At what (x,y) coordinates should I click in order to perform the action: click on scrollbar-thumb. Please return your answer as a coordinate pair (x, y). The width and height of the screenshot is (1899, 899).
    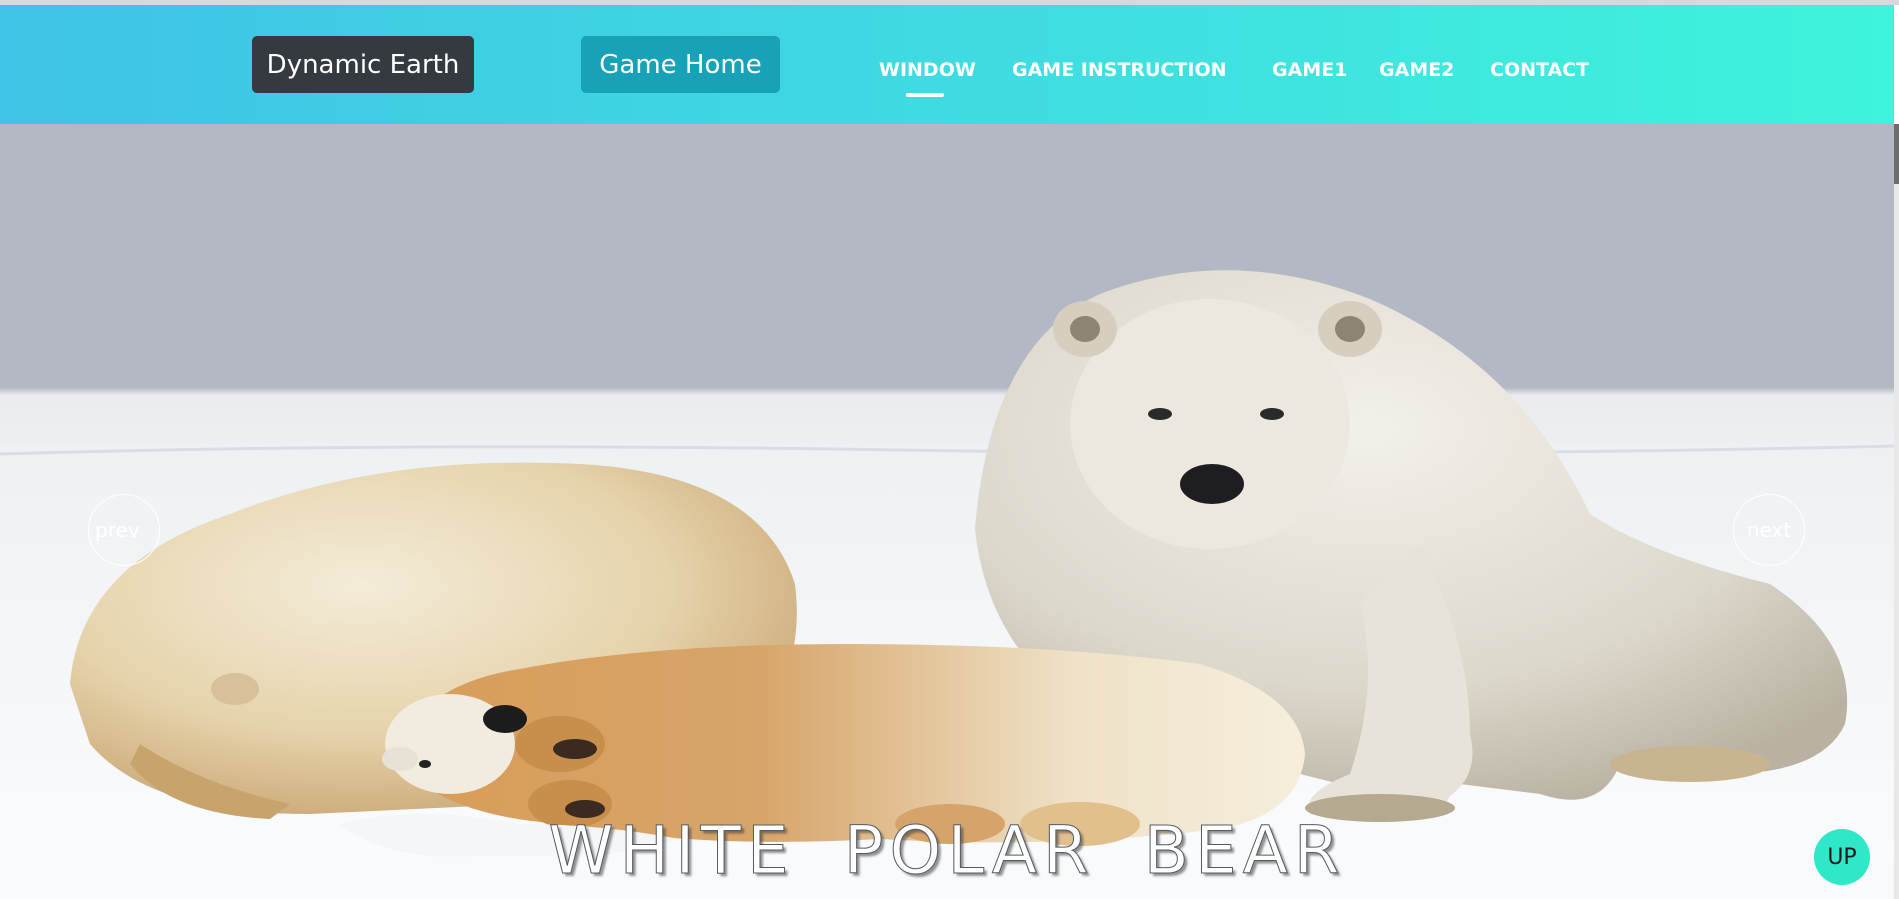
    Looking at the image, I should click on (1896, 154).